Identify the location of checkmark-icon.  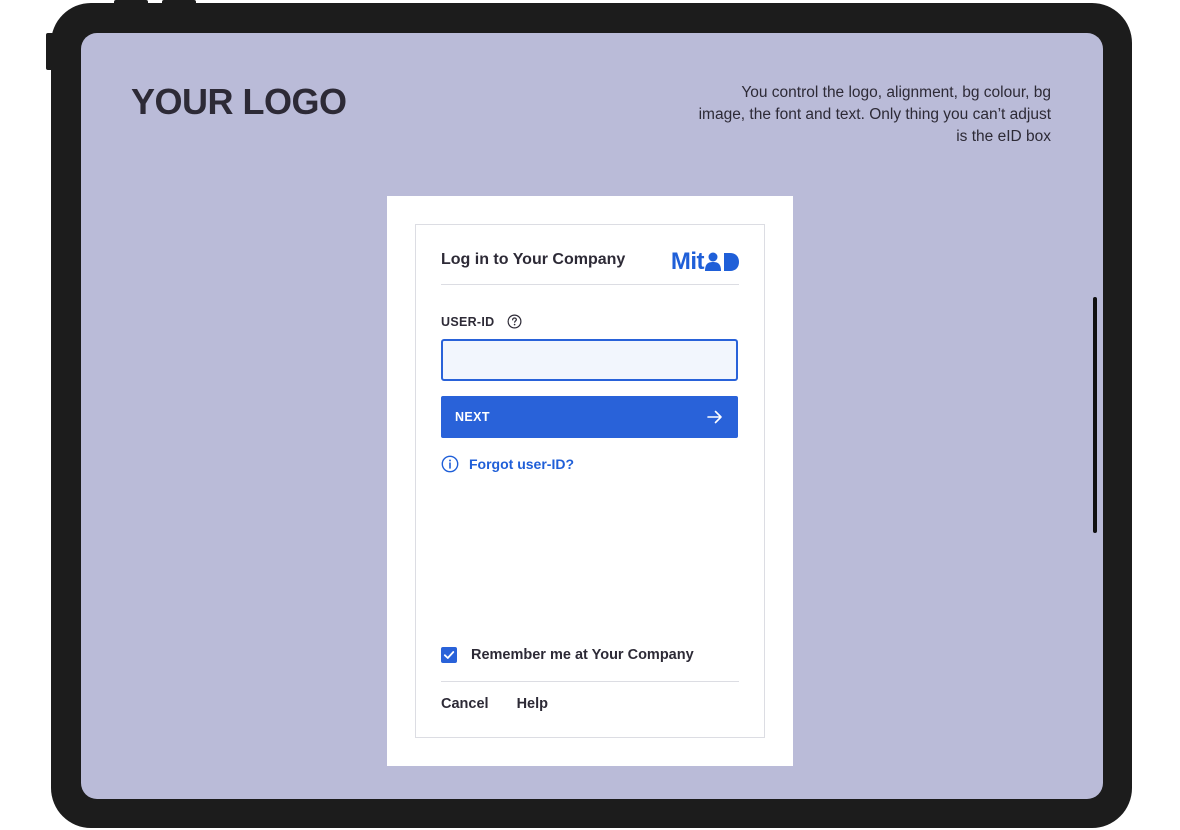
(449, 655).